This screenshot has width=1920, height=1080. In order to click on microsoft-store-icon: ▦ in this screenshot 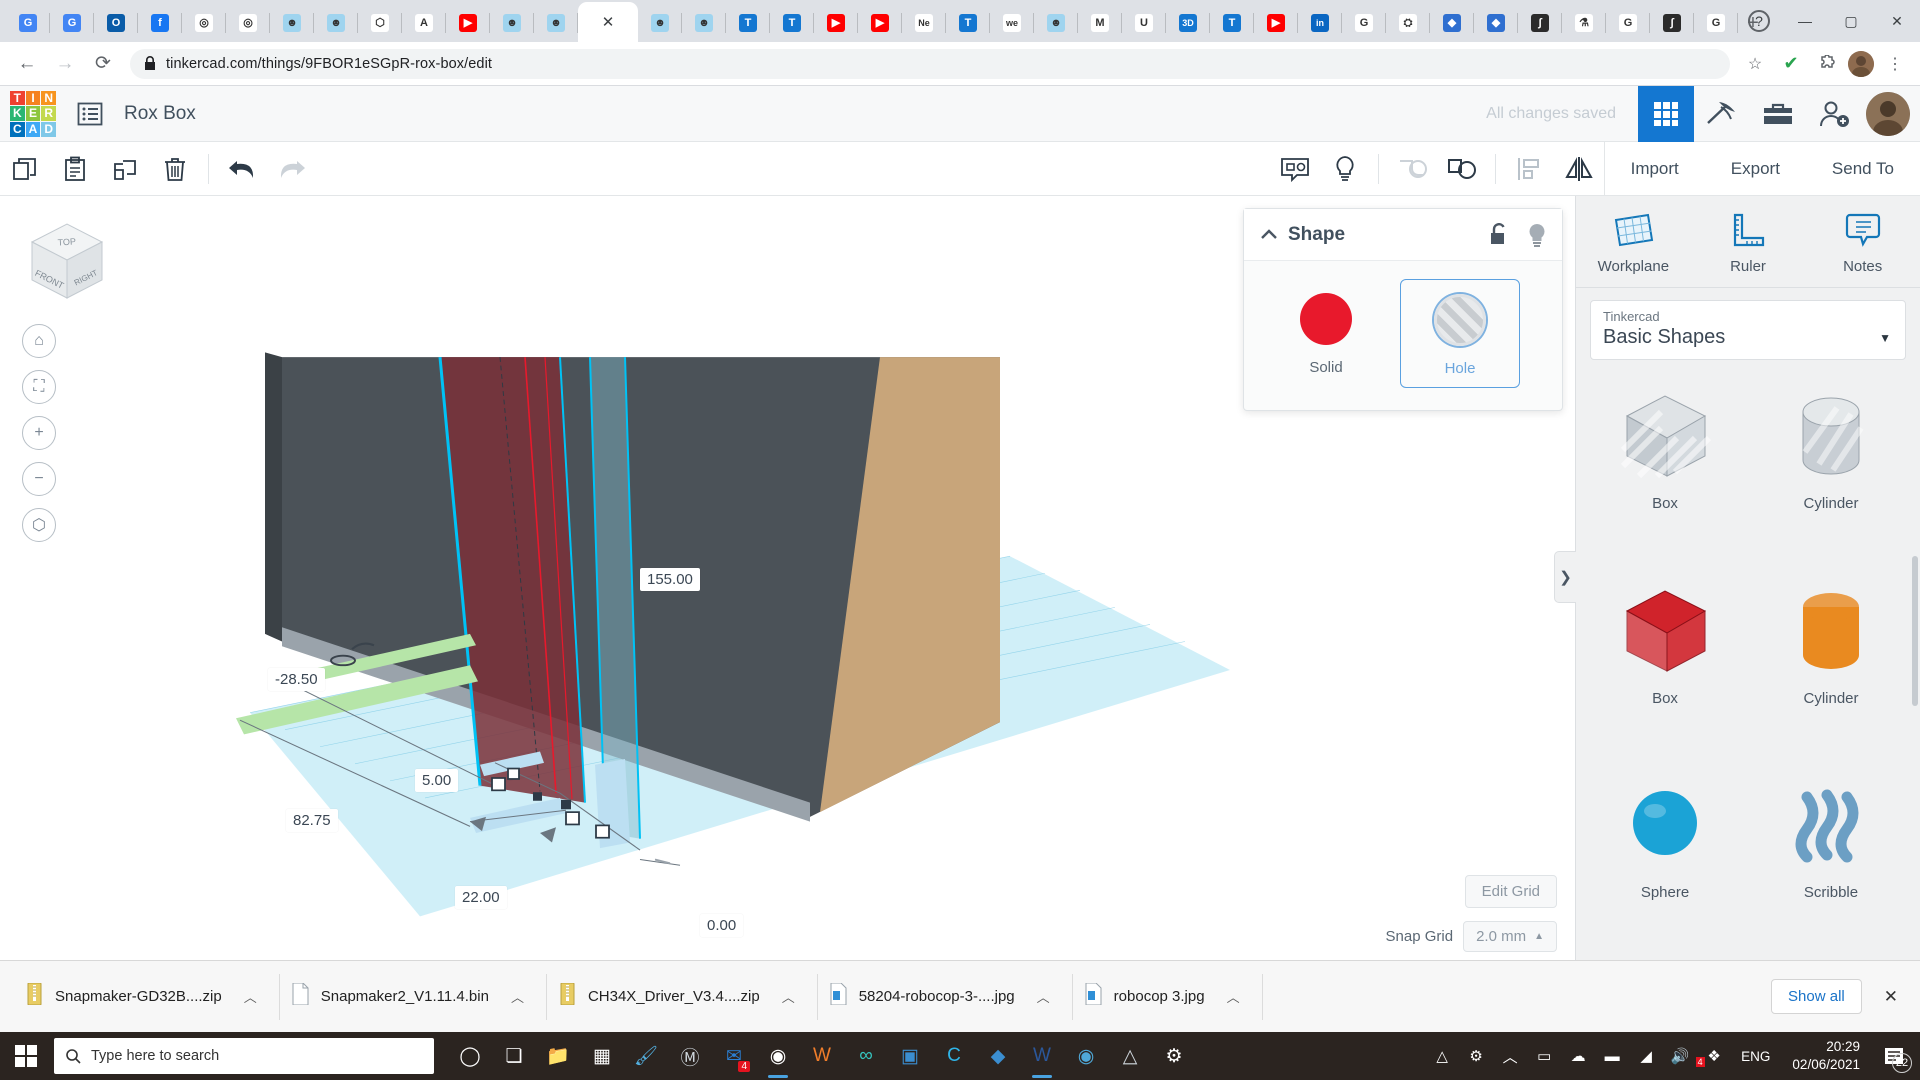, I will do `click(602, 1056)`.